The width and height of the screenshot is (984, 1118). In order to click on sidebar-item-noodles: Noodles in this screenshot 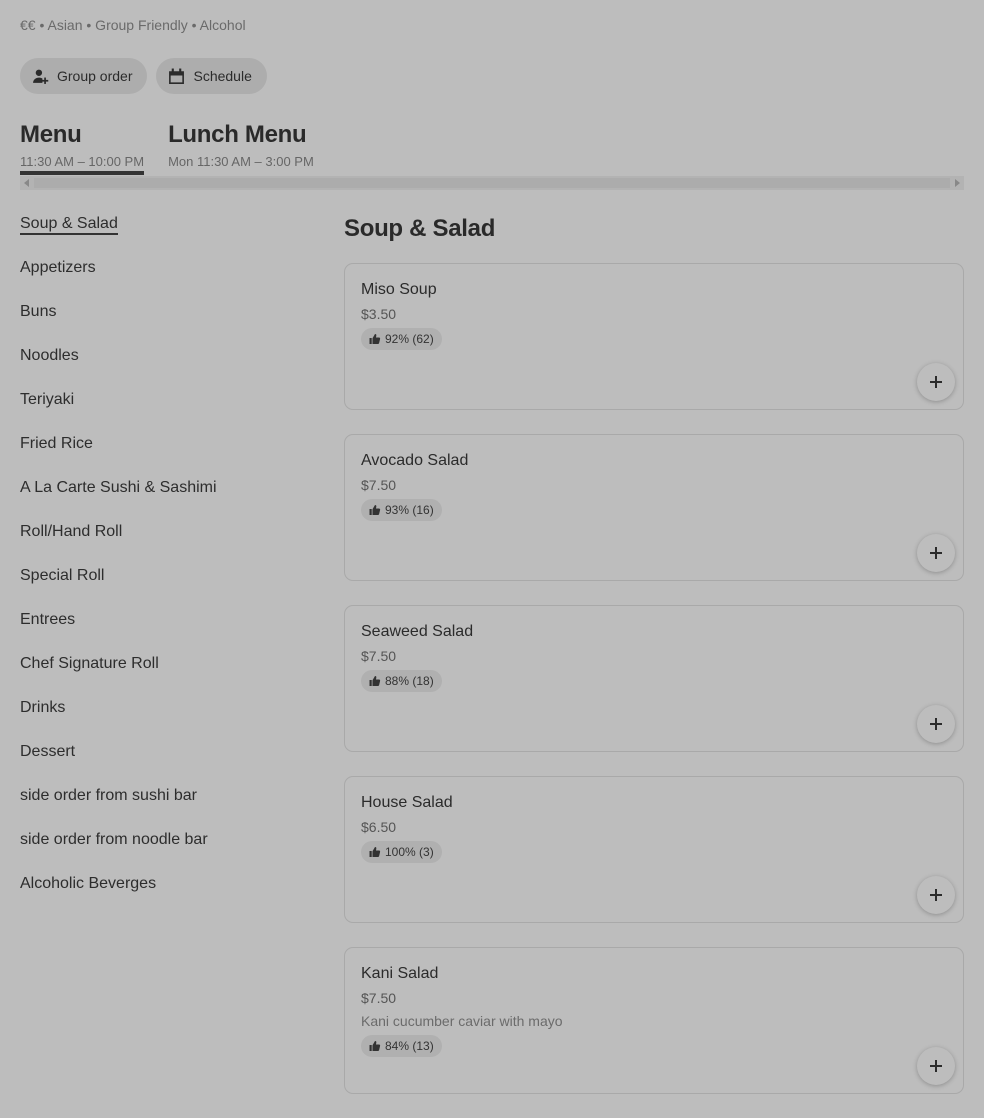, I will do `click(170, 367)`.